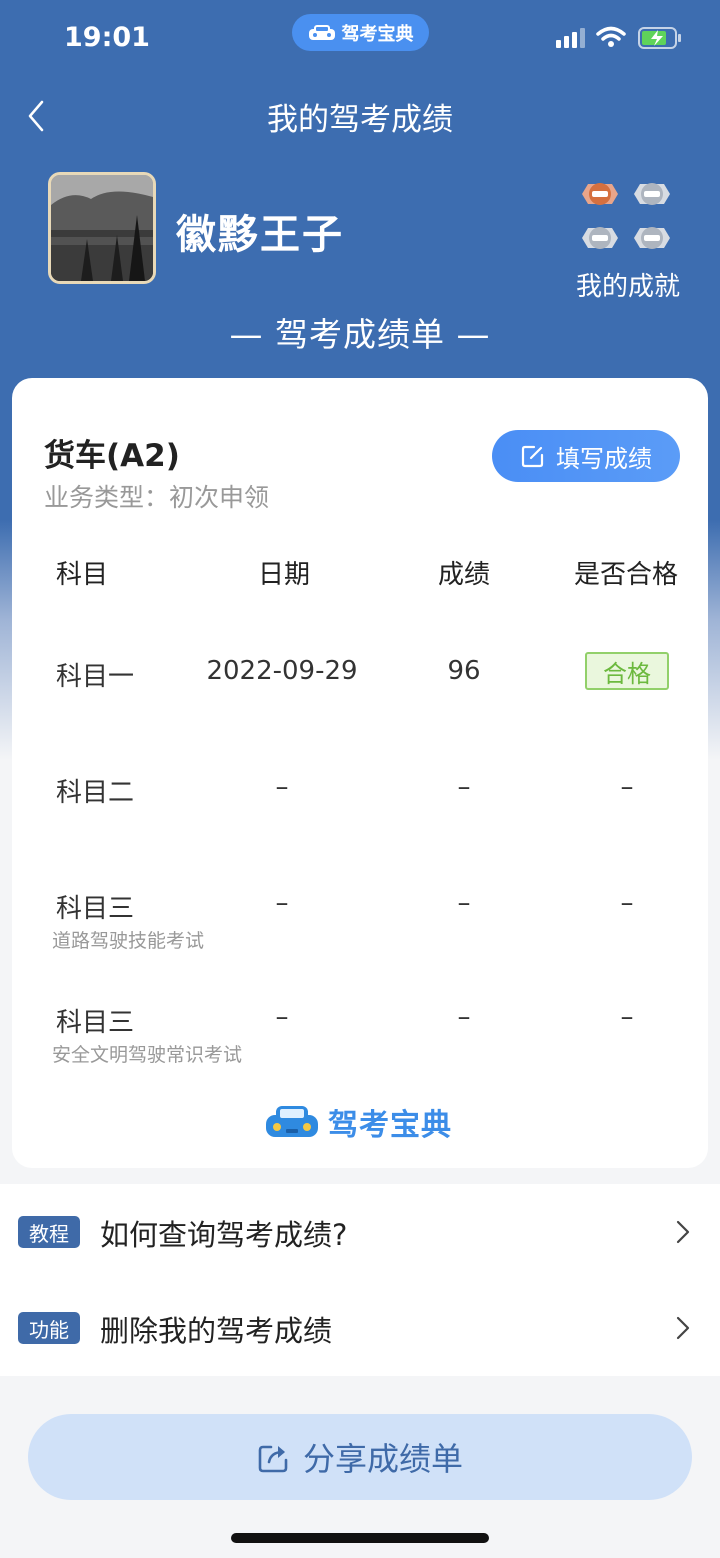 The image size is (720, 1558). What do you see at coordinates (464, 671) in the screenshot?
I see `row-score: 96` at bounding box center [464, 671].